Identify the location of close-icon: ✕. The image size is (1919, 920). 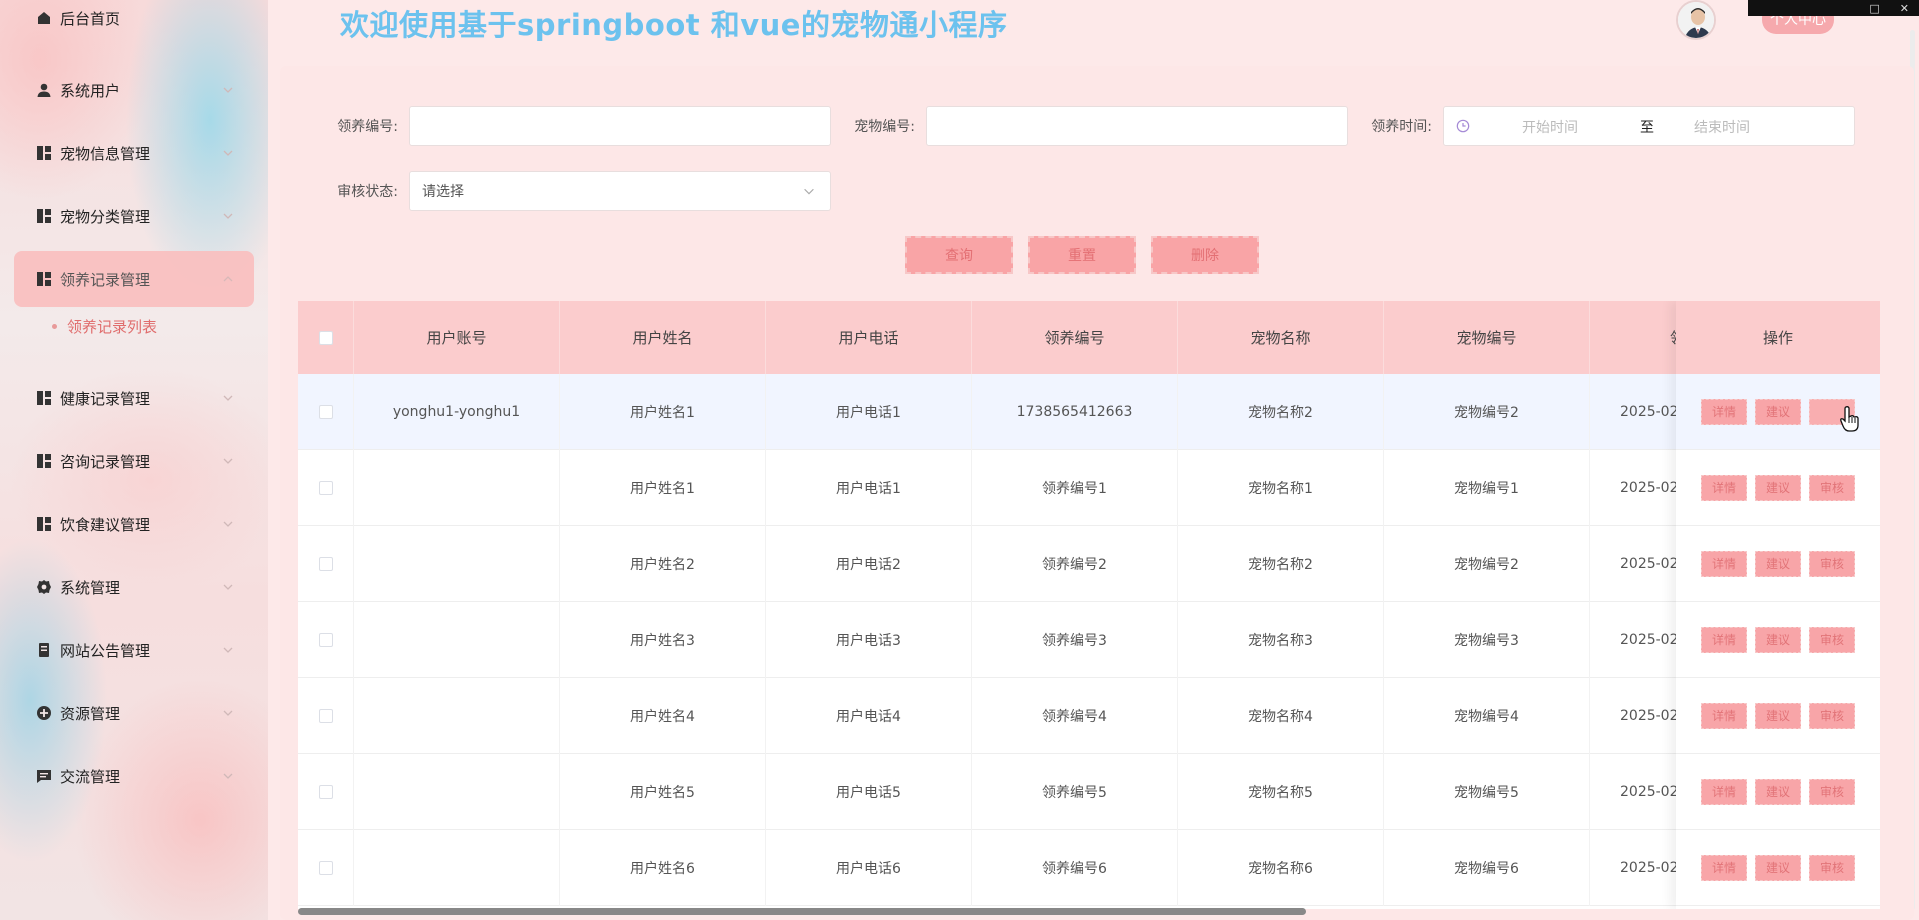
(1904, 8).